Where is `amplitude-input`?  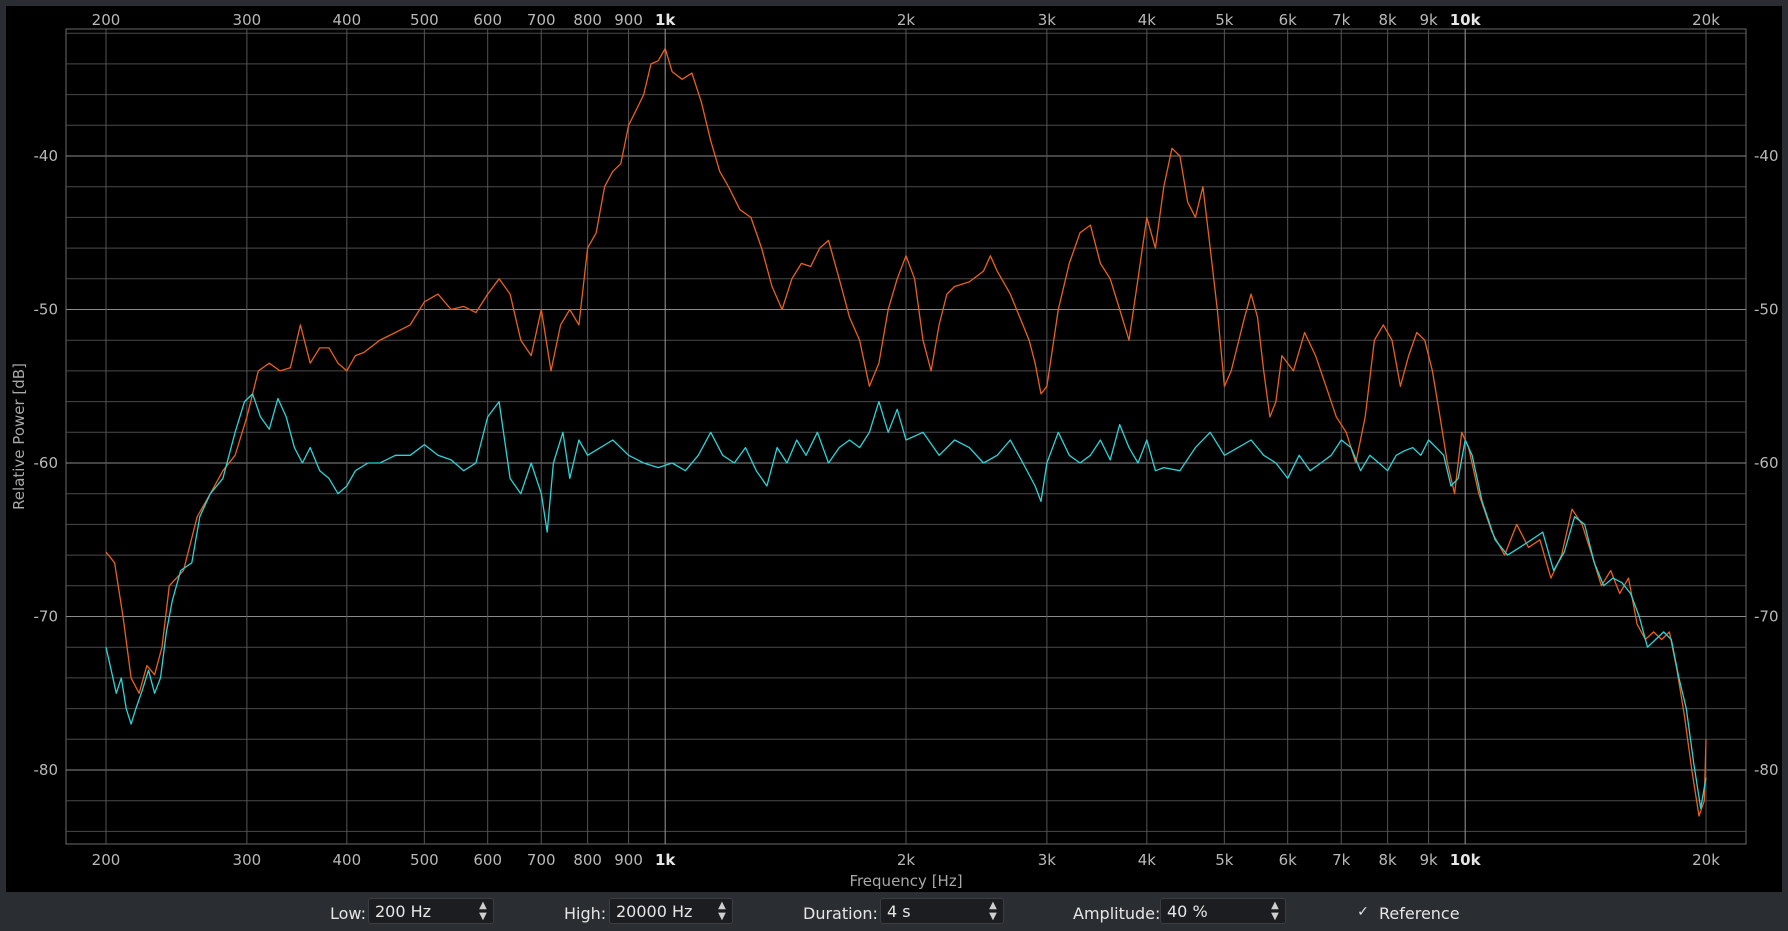
amplitude-input is located at coordinates (1214, 911).